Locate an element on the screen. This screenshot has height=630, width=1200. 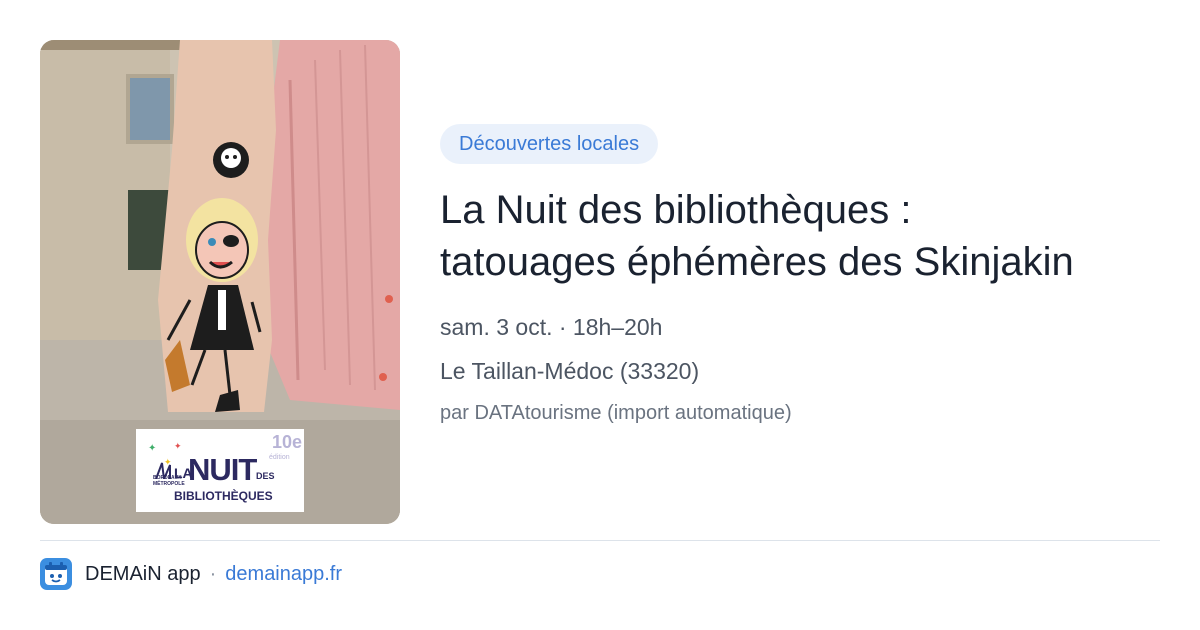
app-name: DEMAiN app is located at coordinates (143, 574).